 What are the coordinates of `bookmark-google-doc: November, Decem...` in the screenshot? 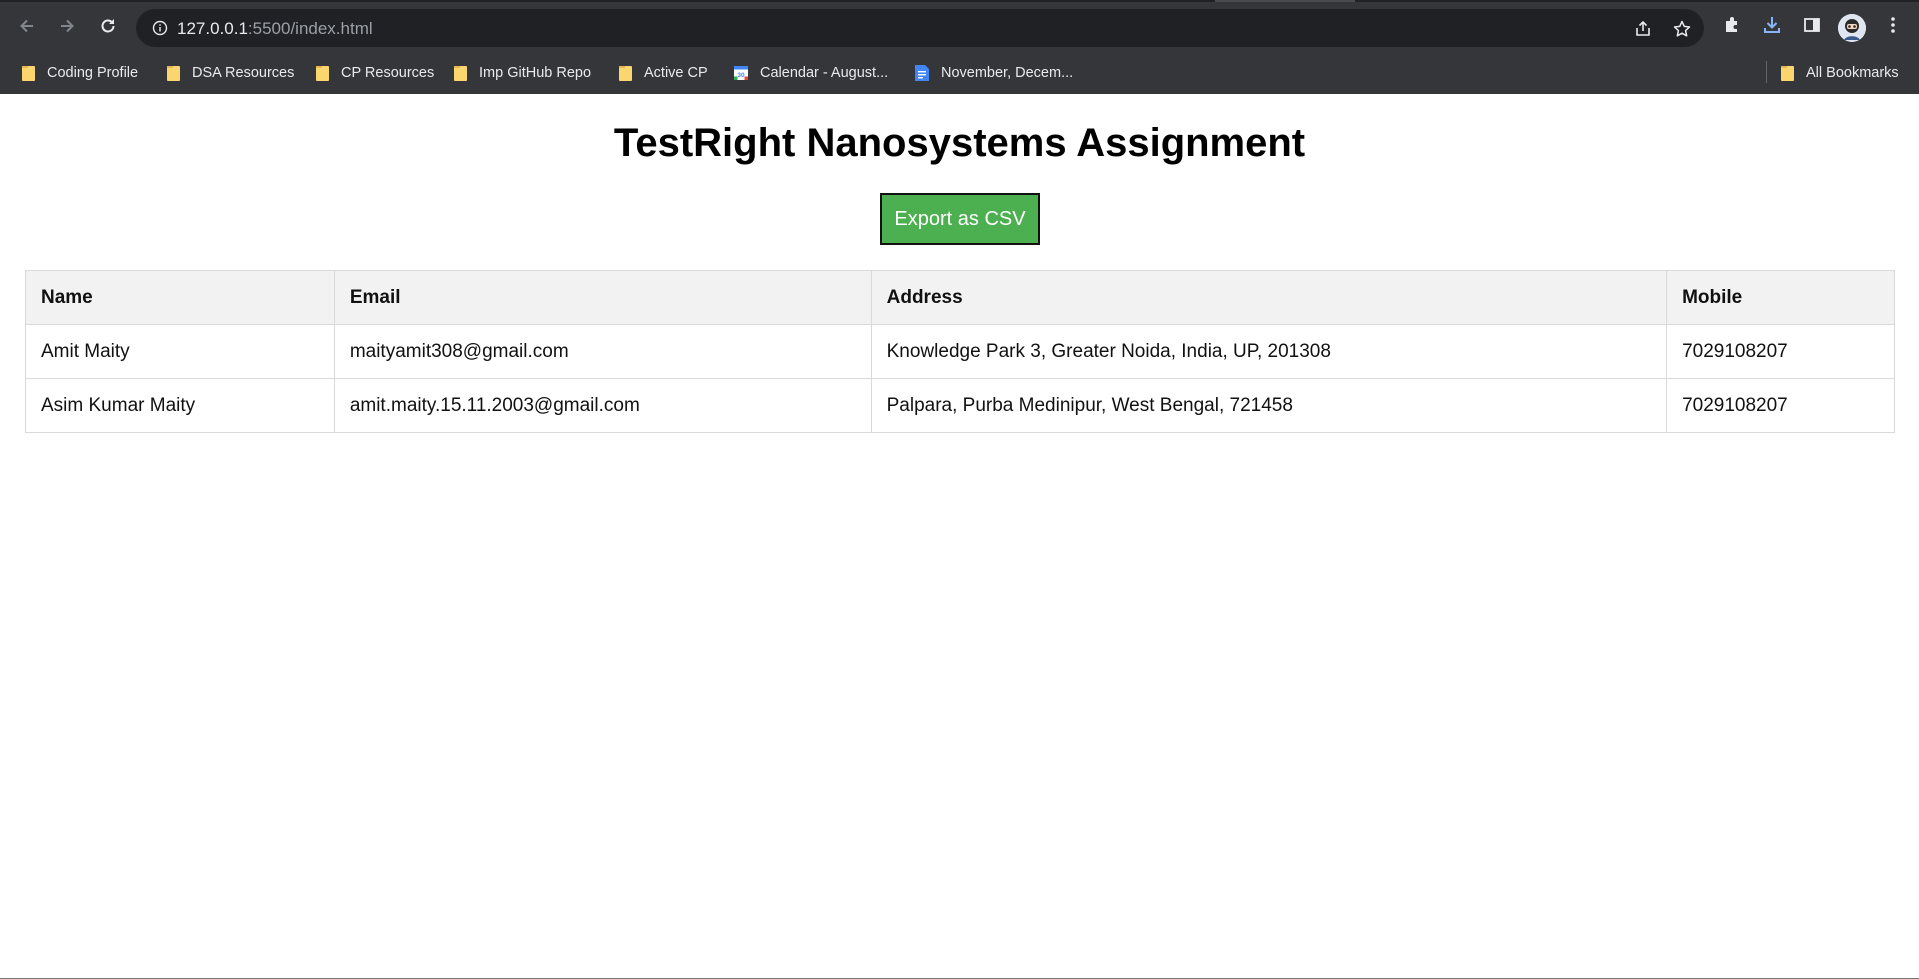 It's located at (993, 73).